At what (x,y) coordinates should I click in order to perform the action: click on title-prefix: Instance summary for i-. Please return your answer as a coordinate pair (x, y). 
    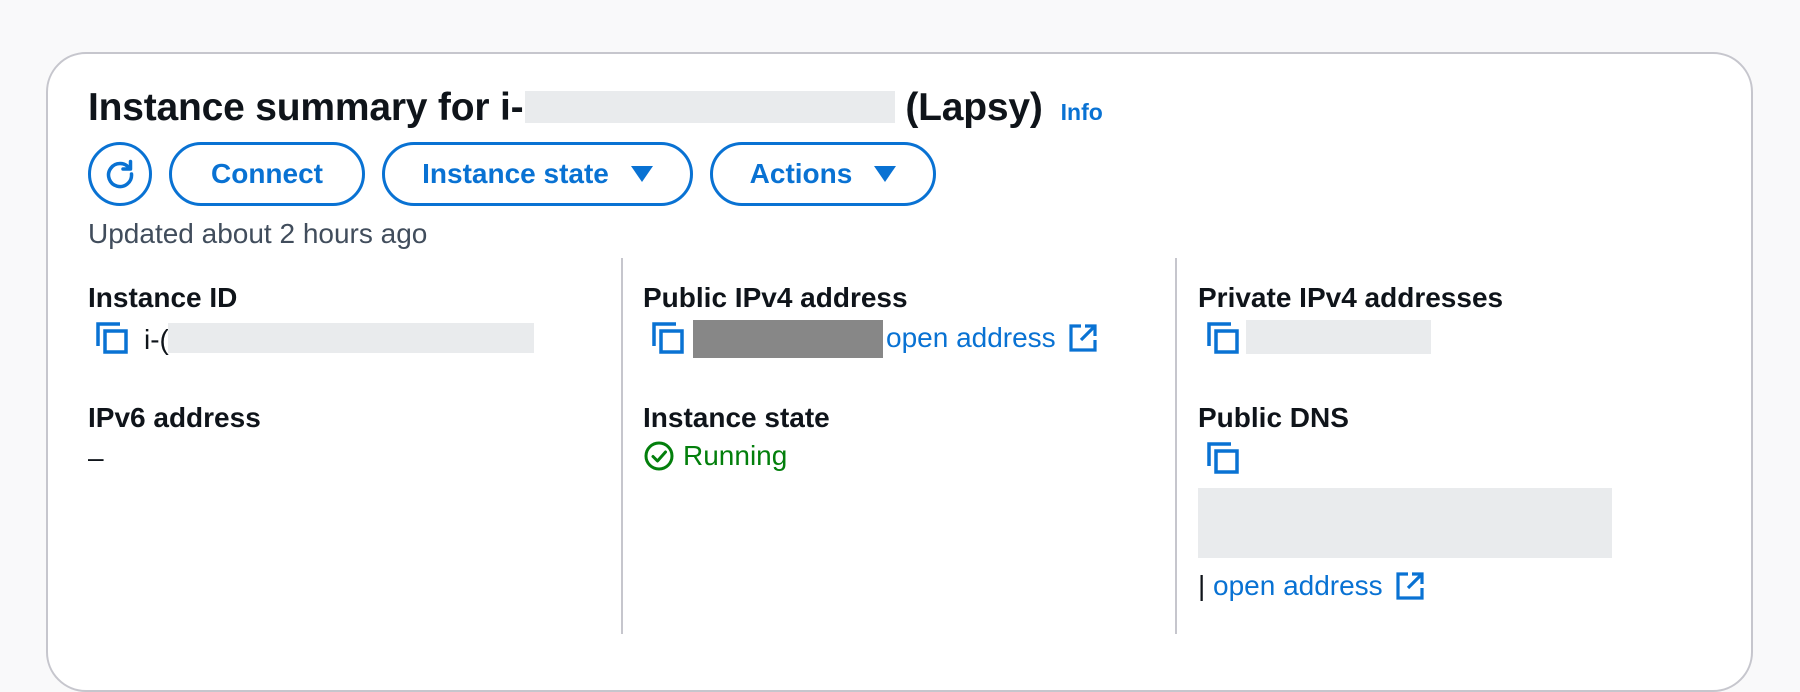
    Looking at the image, I should click on (306, 107).